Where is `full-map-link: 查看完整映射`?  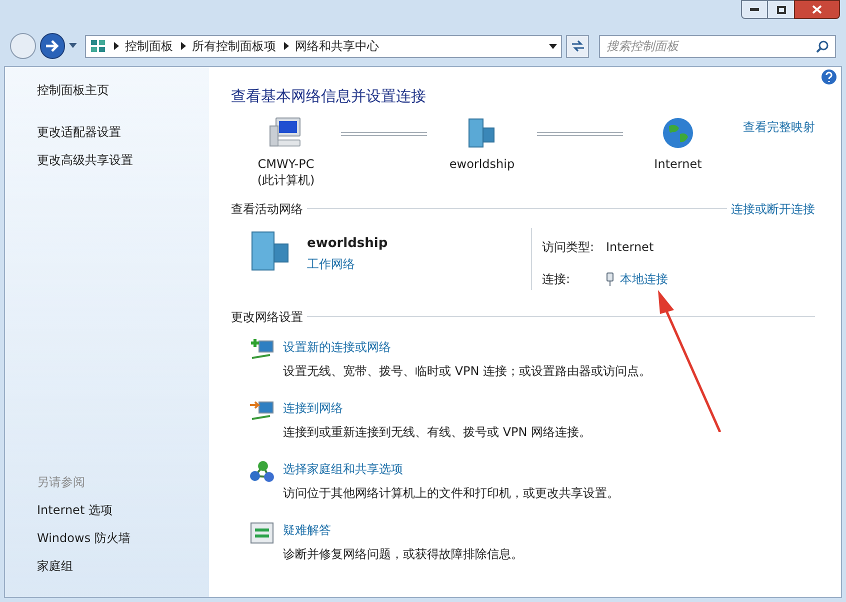 full-map-link: 查看完整映射 is located at coordinates (779, 127).